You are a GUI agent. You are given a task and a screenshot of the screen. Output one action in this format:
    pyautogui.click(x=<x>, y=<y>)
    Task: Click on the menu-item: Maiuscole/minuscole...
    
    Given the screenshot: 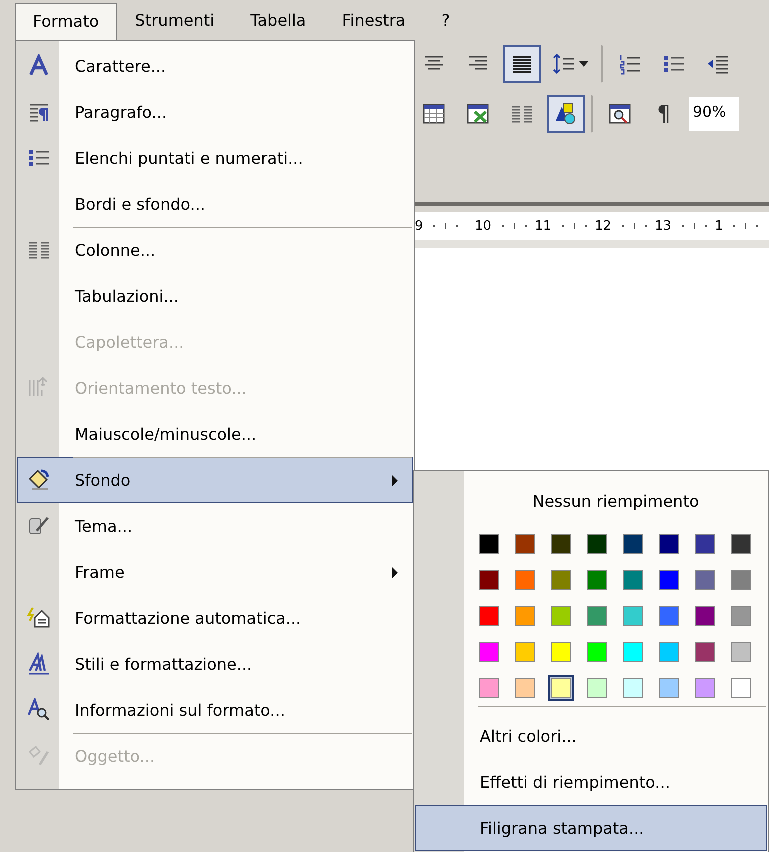 What is the action you would take?
    pyautogui.click(x=215, y=434)
    